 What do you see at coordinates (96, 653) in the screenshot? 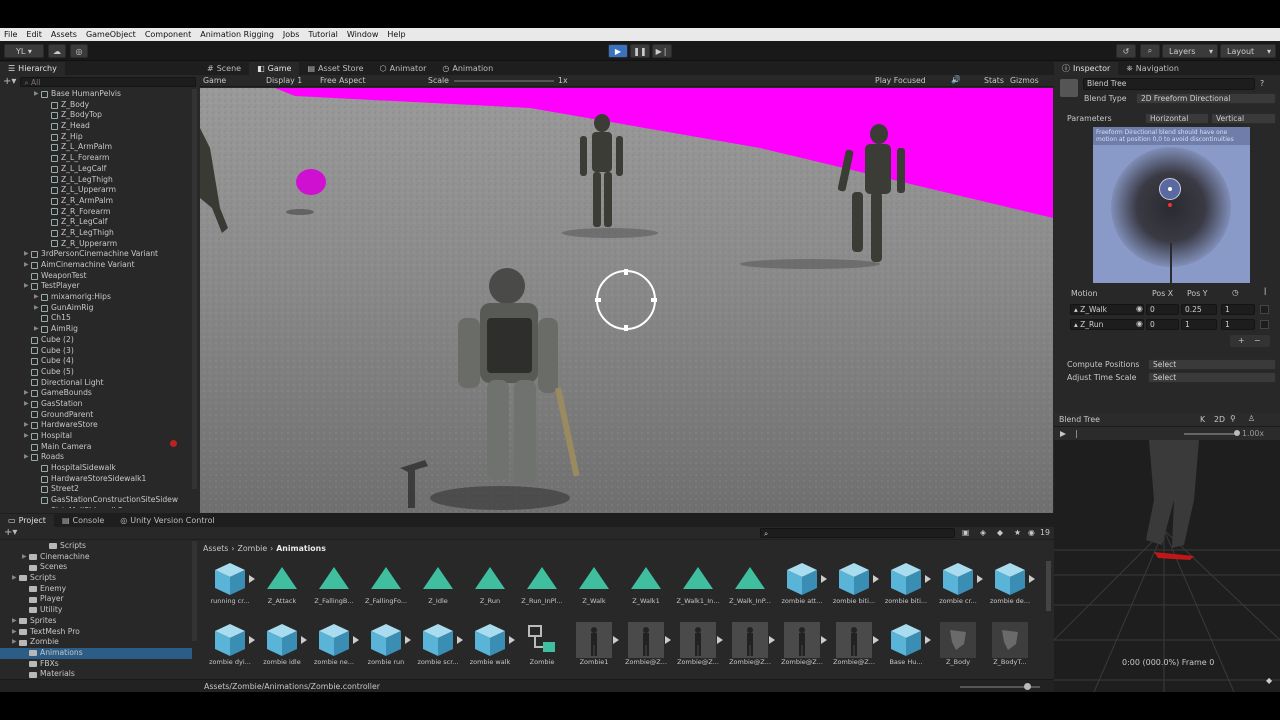
I see `folder-item: Animations` at bounding box center [96, 653].